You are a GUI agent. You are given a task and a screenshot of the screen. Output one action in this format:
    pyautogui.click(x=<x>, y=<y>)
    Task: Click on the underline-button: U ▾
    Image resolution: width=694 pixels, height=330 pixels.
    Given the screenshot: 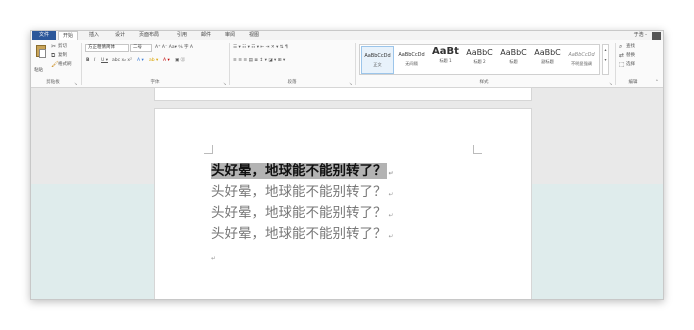 What is the action you would take?
    pyautogui.click(x=104, y=61)
    